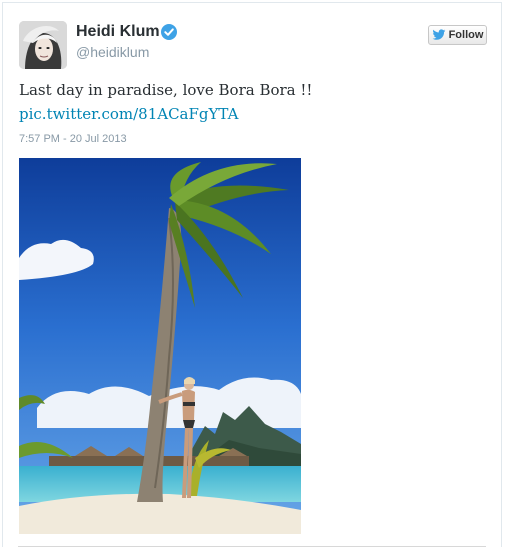  What do you see at coordinates (128, 114) in the screenshot?
I see `tweet-media-link: pic.twitter.com/81ACaFgYTA` at bounding box center [128, 114].